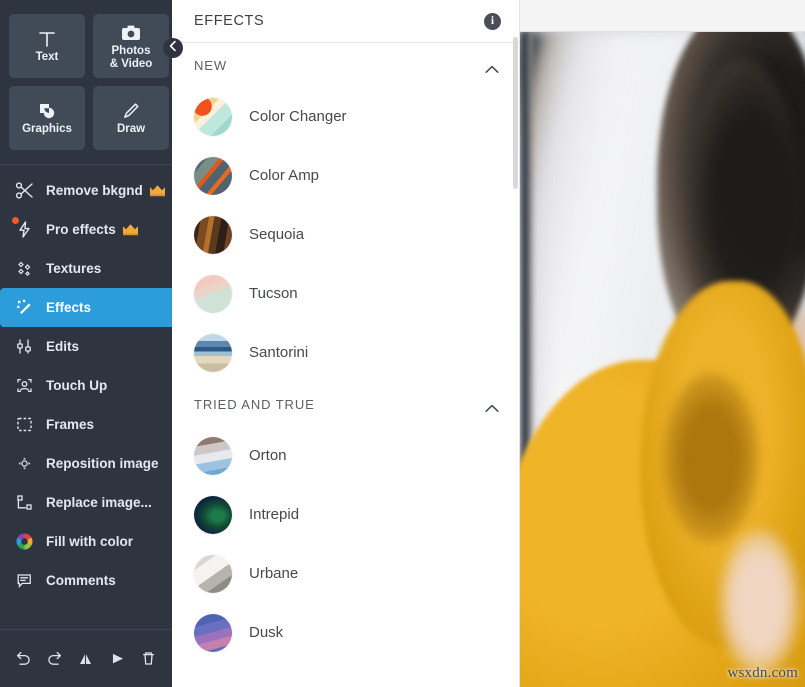 This screenshot has width=805, height=687. I want to click on sidebar-item-effects-label: Effects, so click(69, 307).